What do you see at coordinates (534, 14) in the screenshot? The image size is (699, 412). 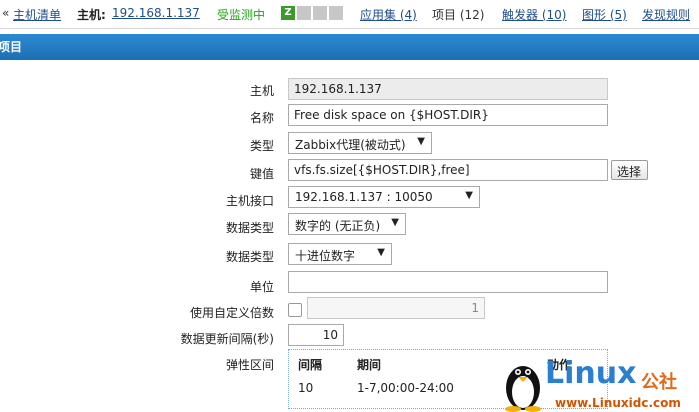 I see `triggers-link: 触发器 (10)` at bounding box center [534, 14].